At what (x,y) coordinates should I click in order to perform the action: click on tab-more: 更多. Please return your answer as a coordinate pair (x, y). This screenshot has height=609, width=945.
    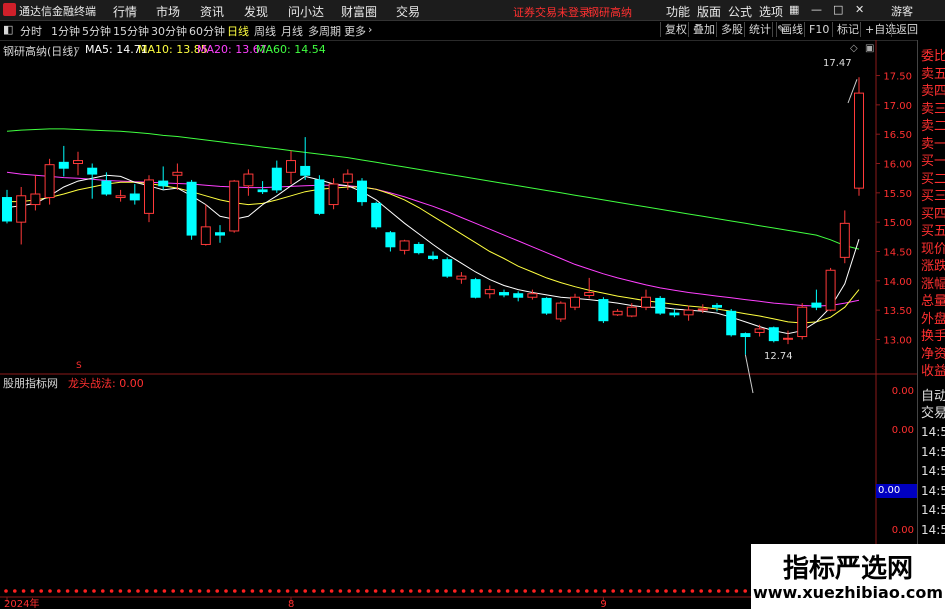
    Looking at the image, I should click on (355, 31).